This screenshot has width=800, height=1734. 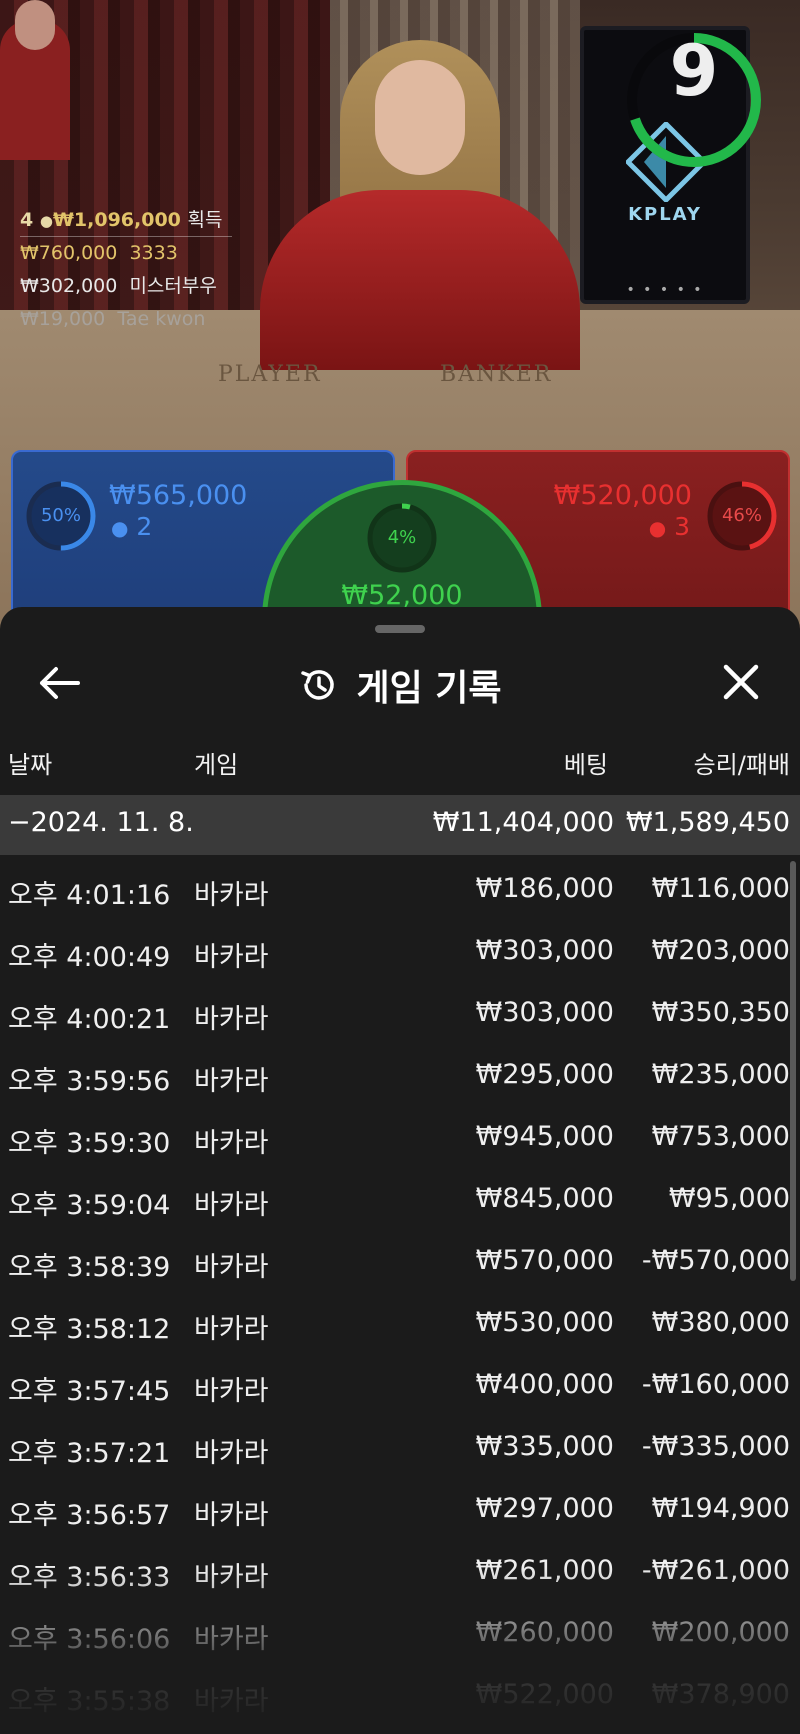 What do you see at coordinates (270, 374) in the screenshot?
I see `table-label-player: PLAYER` at bounding box center [270, 374].